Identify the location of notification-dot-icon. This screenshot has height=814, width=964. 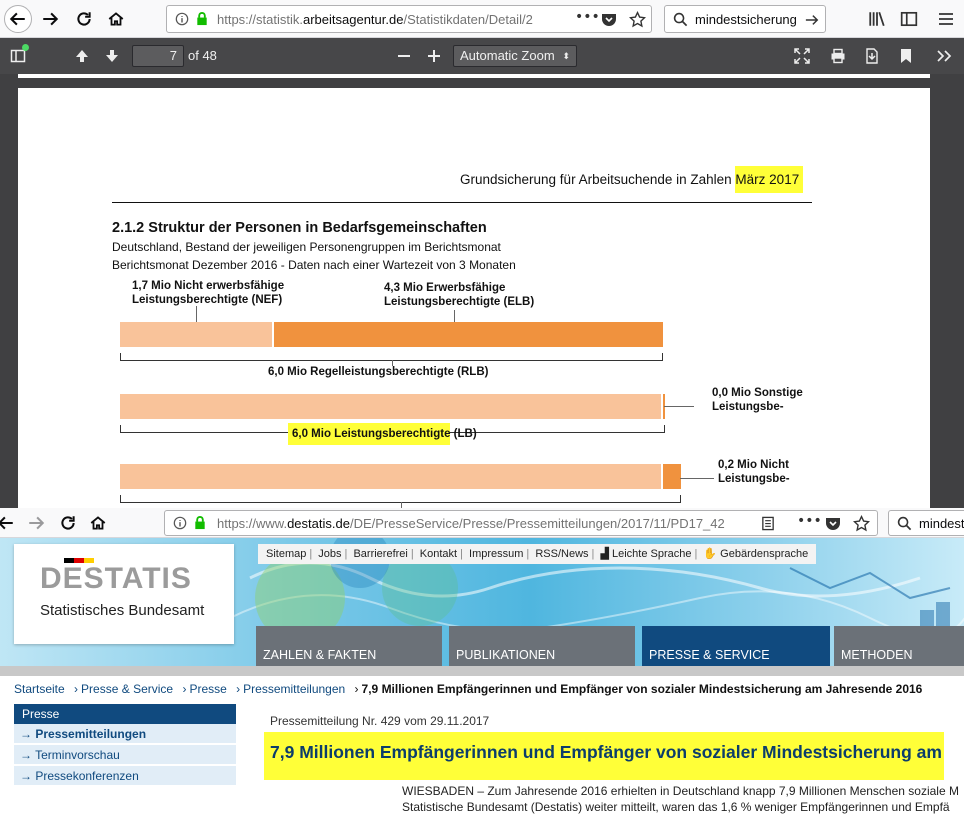
(25, 47).